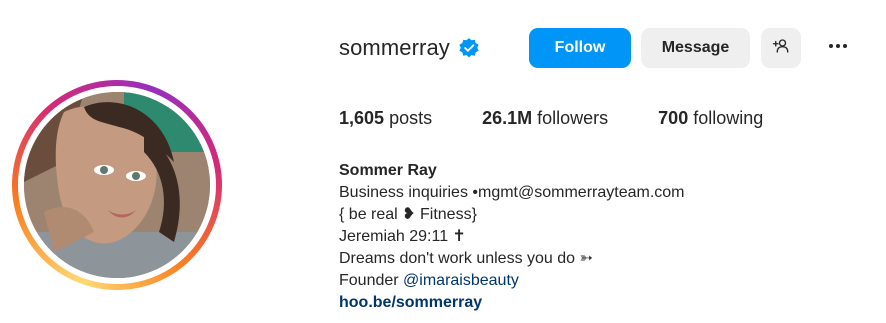 The width and height of the screenshot is (886, 323). I want to click on posts-label: posts, so click(411, 118).